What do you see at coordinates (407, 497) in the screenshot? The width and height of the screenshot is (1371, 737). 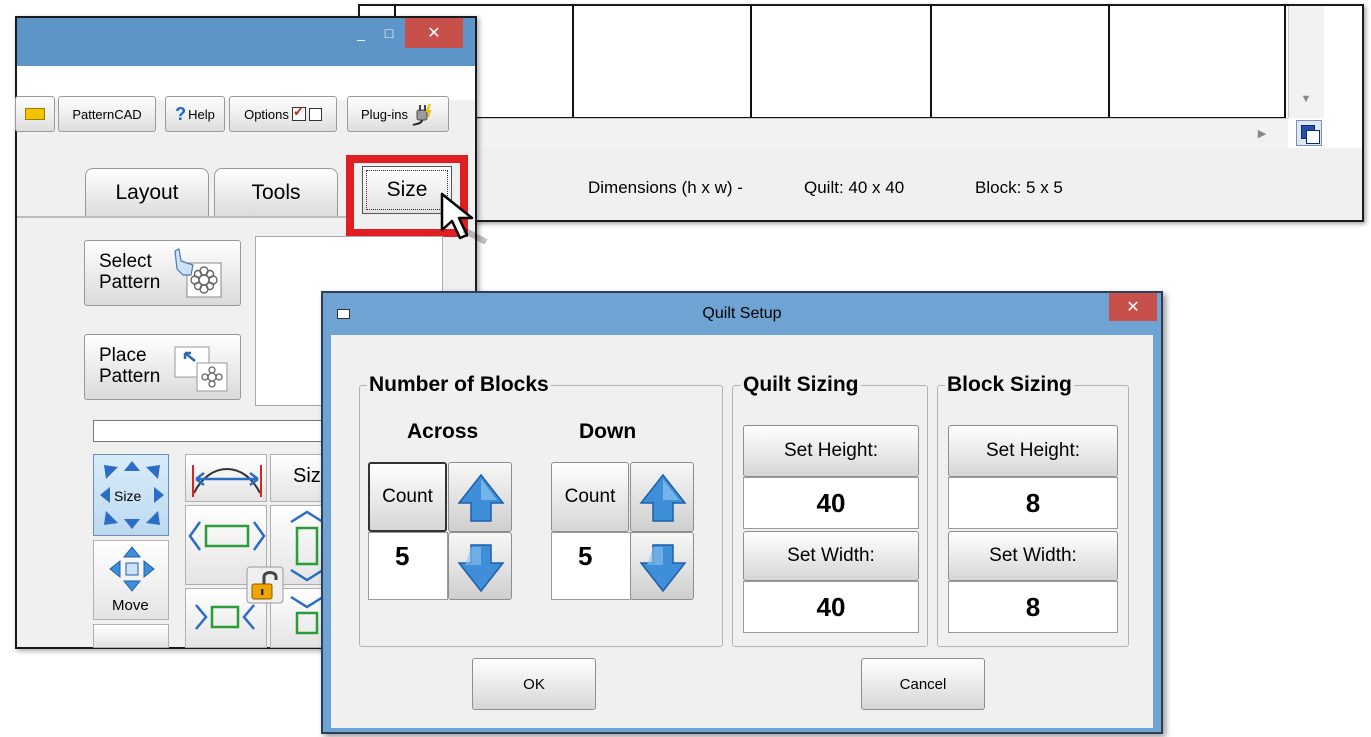 I see `across-count-button: Count` at bounding box center [407, 497].